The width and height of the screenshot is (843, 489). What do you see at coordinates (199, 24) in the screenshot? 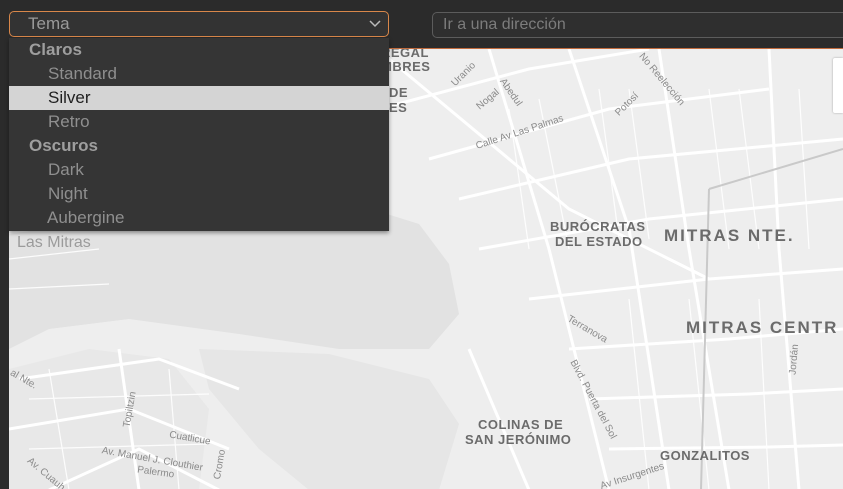
I see `theme-select: Tema` at bounding box center [199, 24].